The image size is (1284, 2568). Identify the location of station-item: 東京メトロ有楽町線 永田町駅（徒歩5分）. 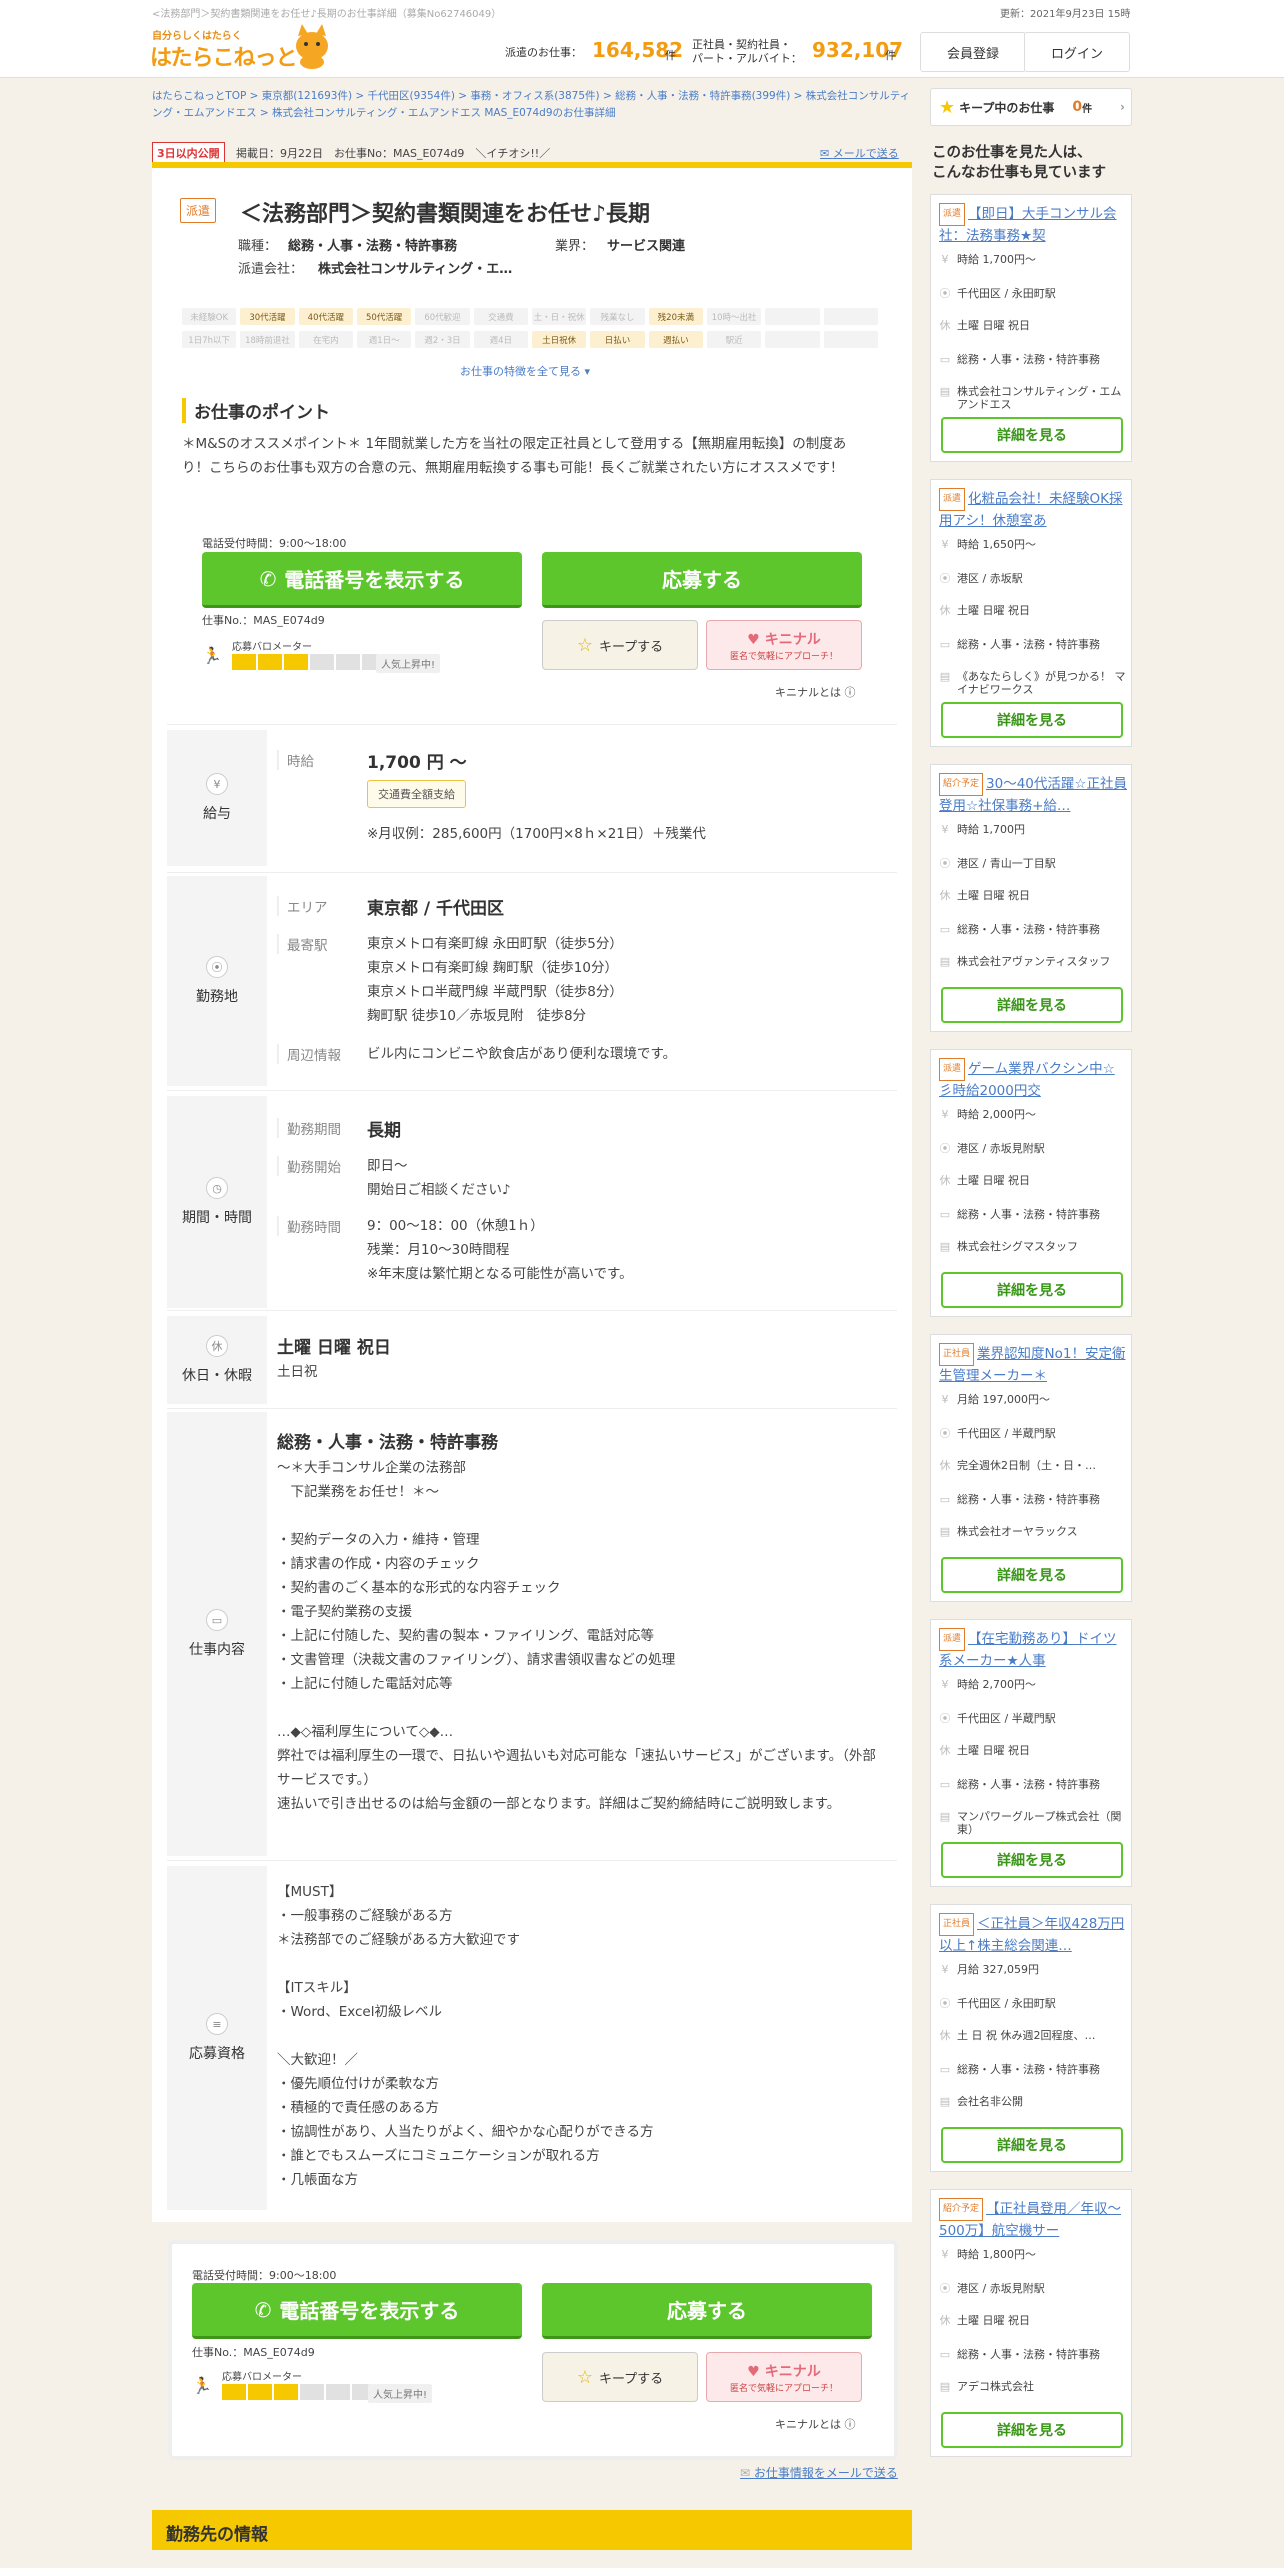
(495, 944).